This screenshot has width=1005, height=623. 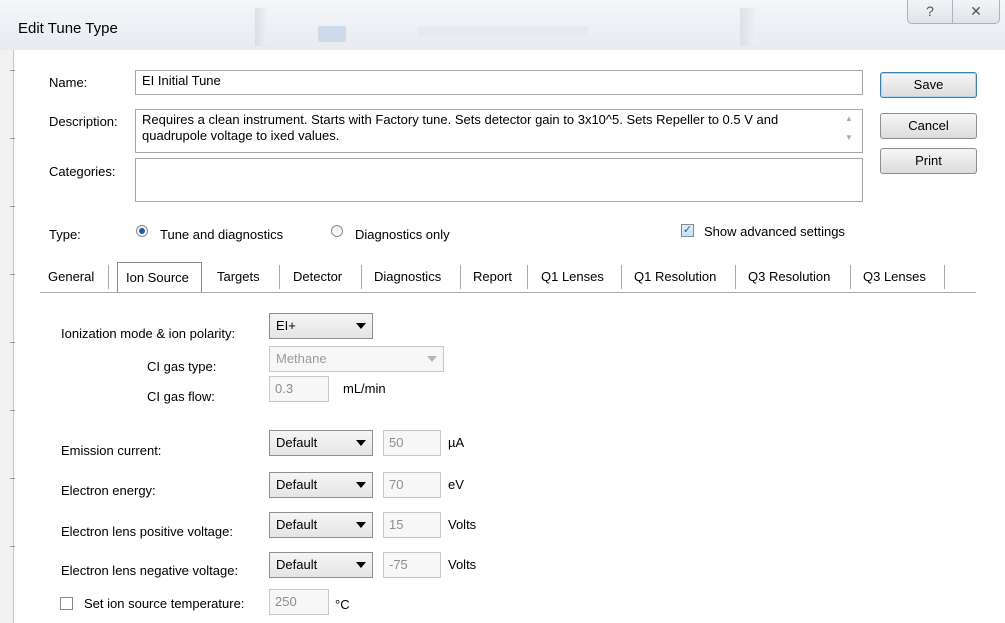 I want to click on tab-ion-source: Ion Source, so click(x=159, y=277).